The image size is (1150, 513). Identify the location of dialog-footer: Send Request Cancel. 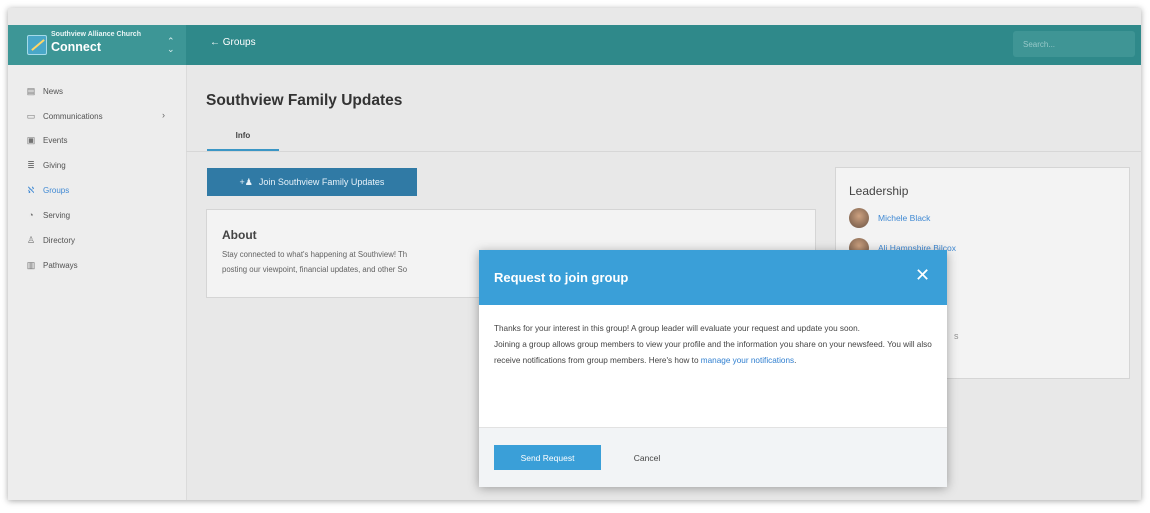
(713, 457).